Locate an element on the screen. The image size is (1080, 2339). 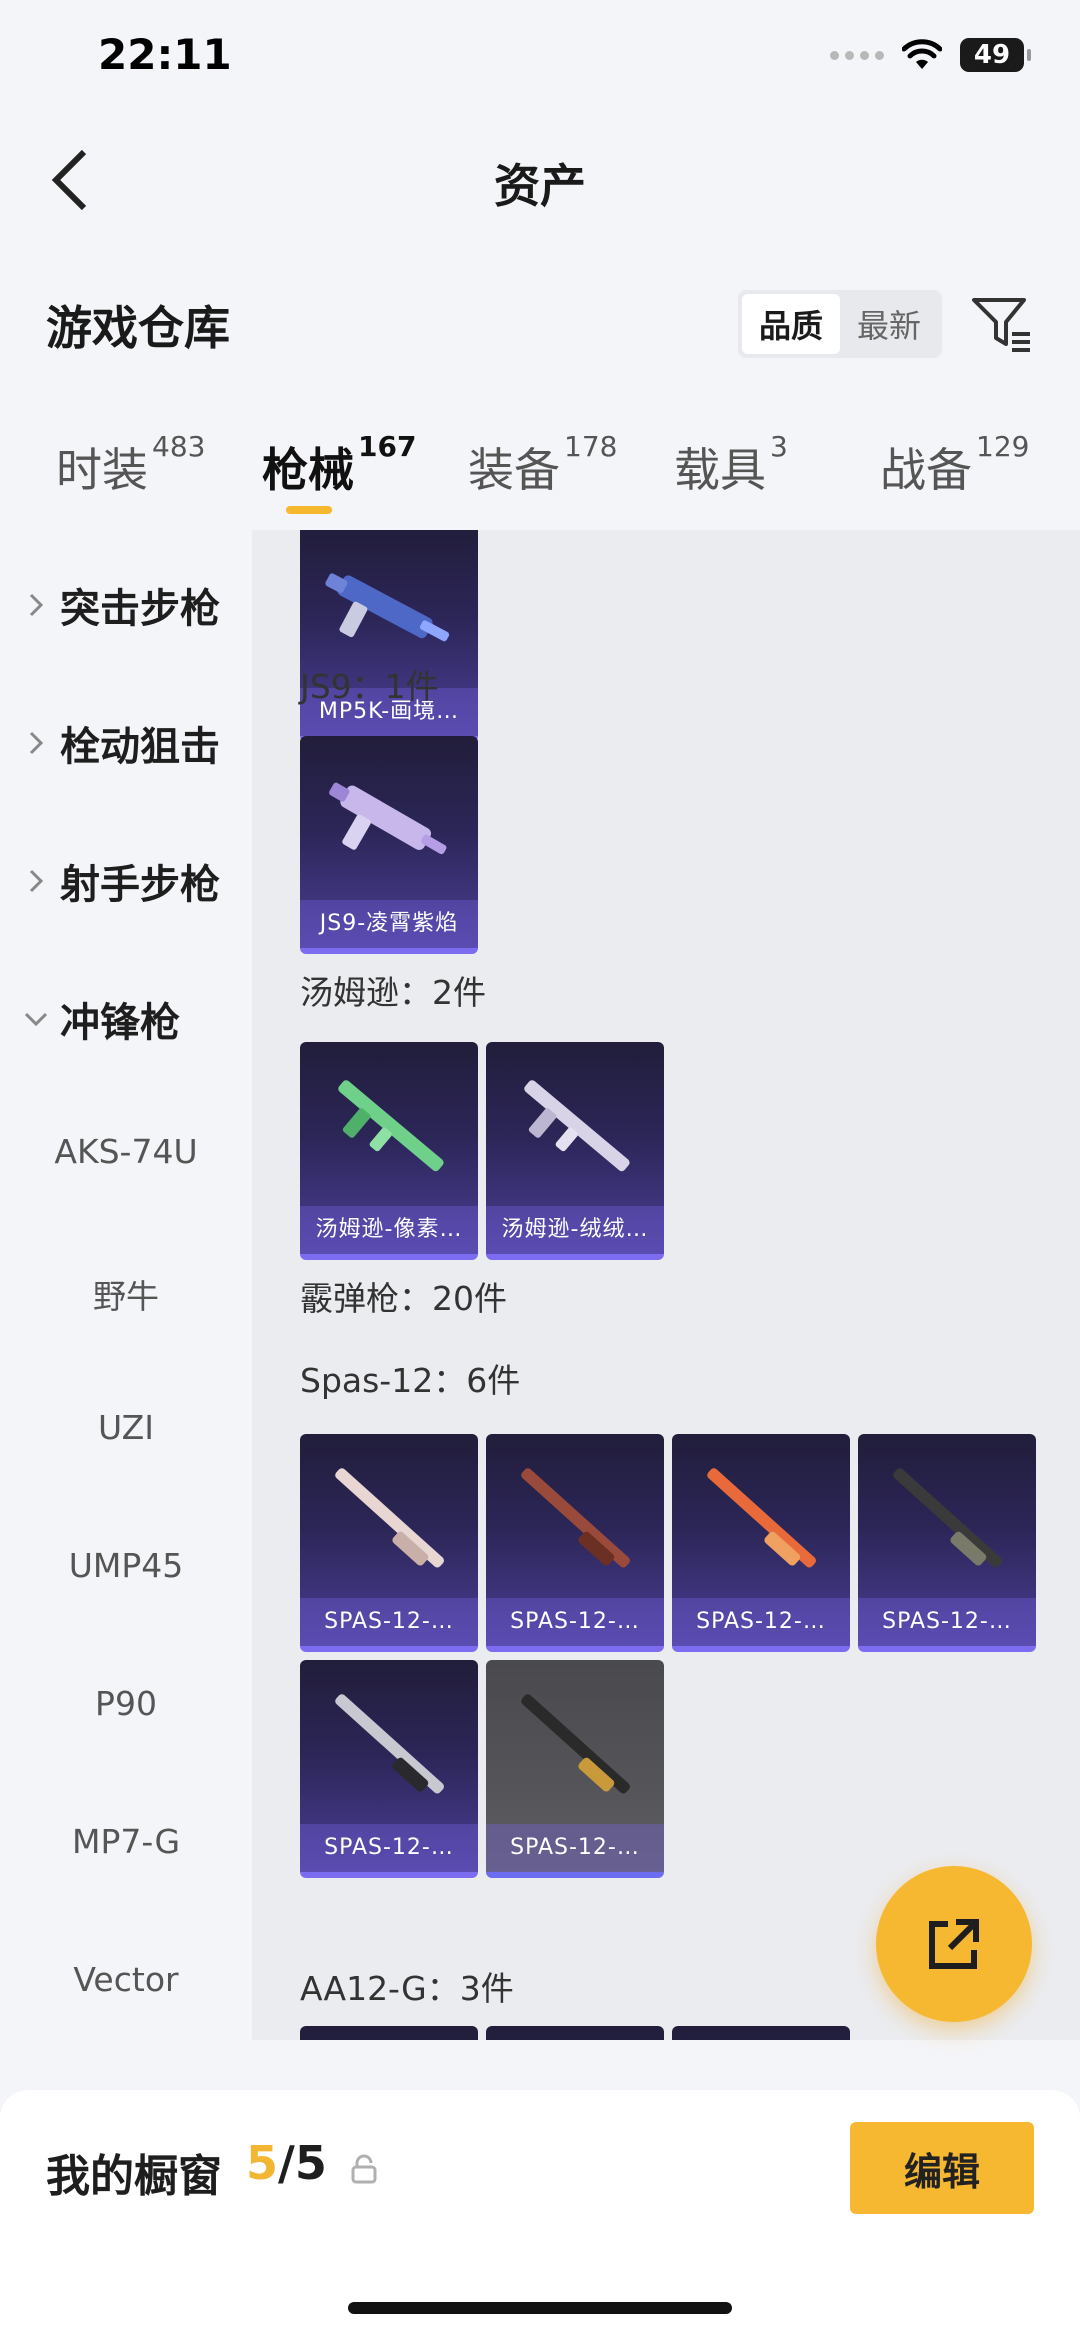
weapon-group-title: AA12-G：3件 is located at coordinates (407, 1988).